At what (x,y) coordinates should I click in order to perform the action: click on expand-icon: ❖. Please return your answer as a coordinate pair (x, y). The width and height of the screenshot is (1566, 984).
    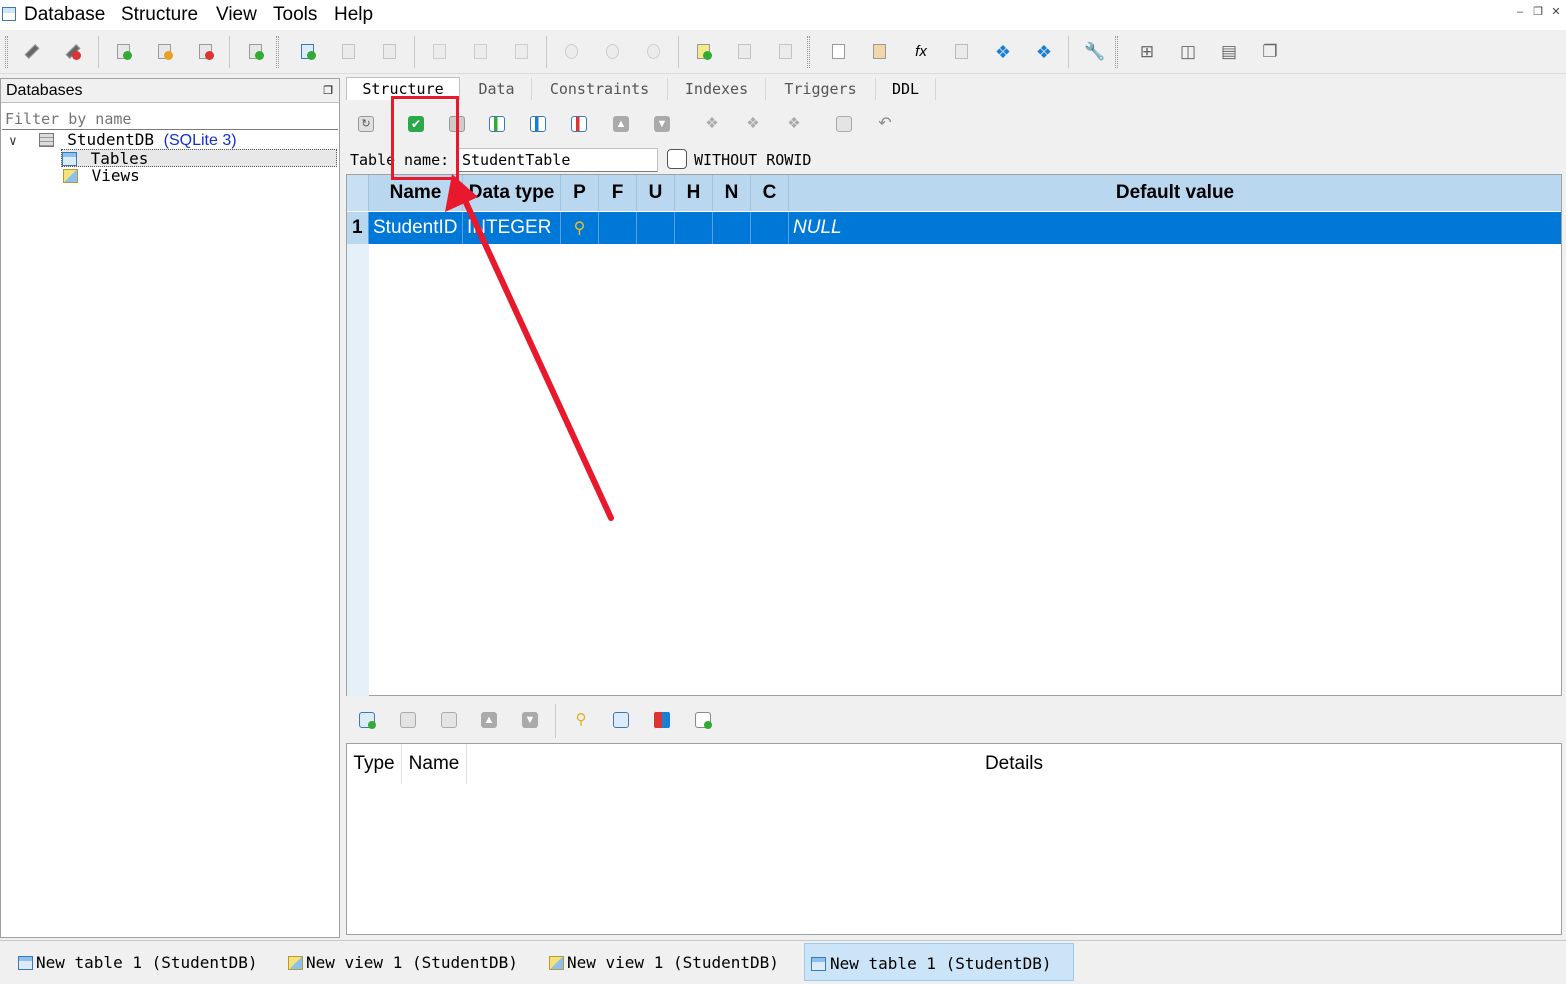
    Looking at the image, I should click on (1044, 52).